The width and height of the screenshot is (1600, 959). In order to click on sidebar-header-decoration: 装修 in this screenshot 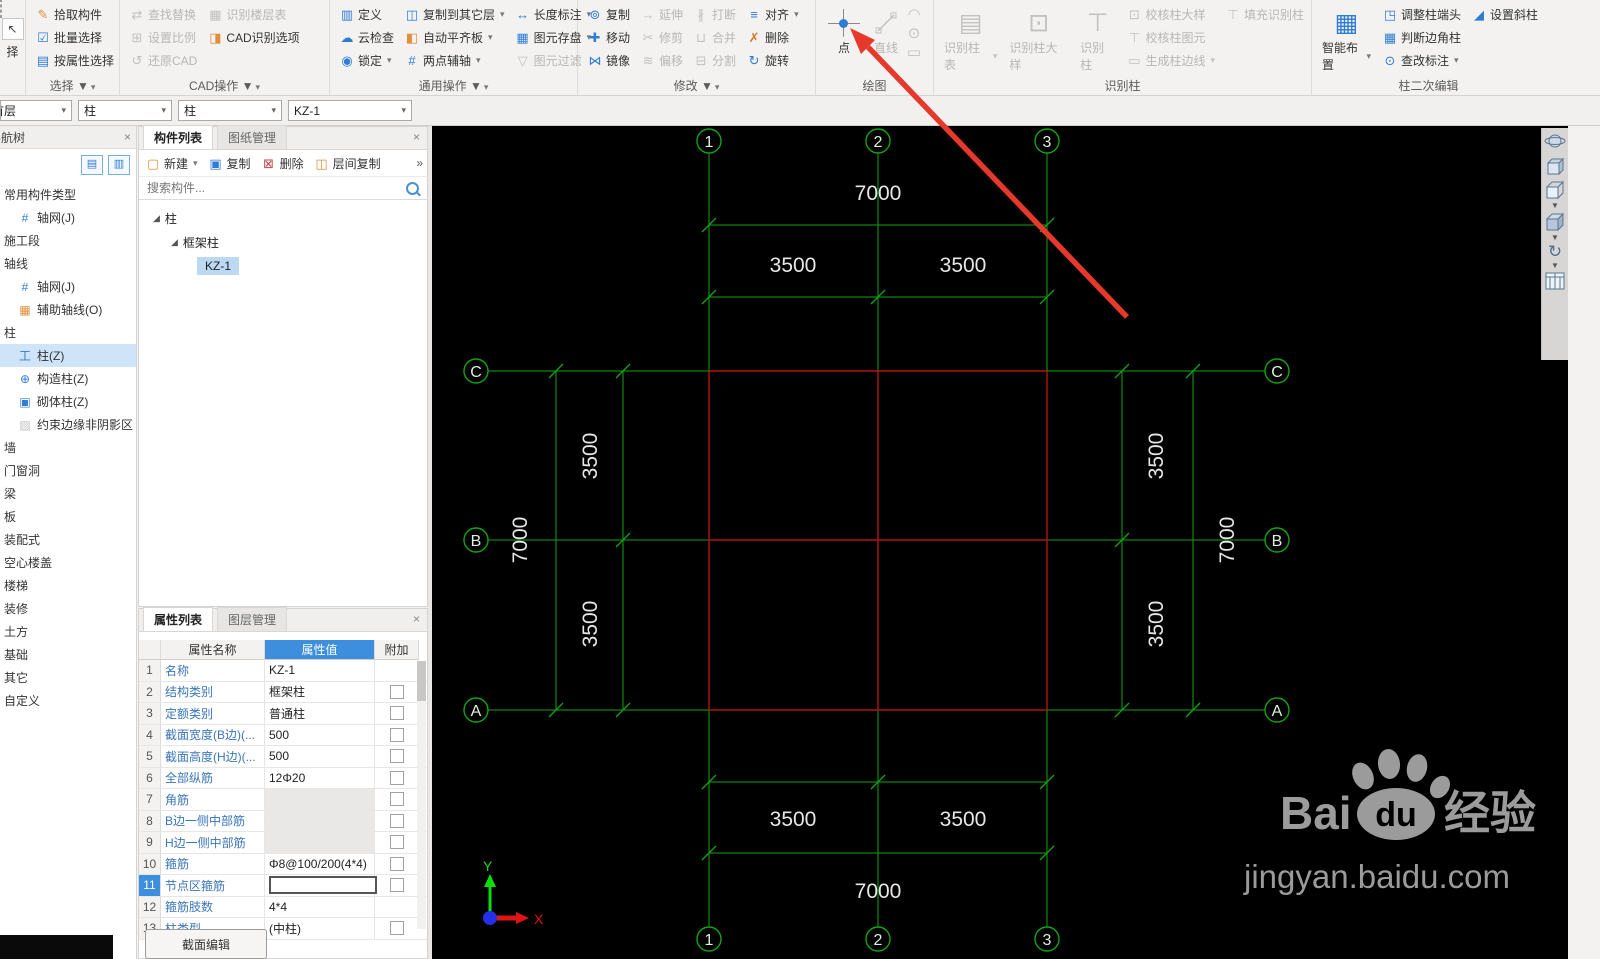, I will do `click(68, 608)`.